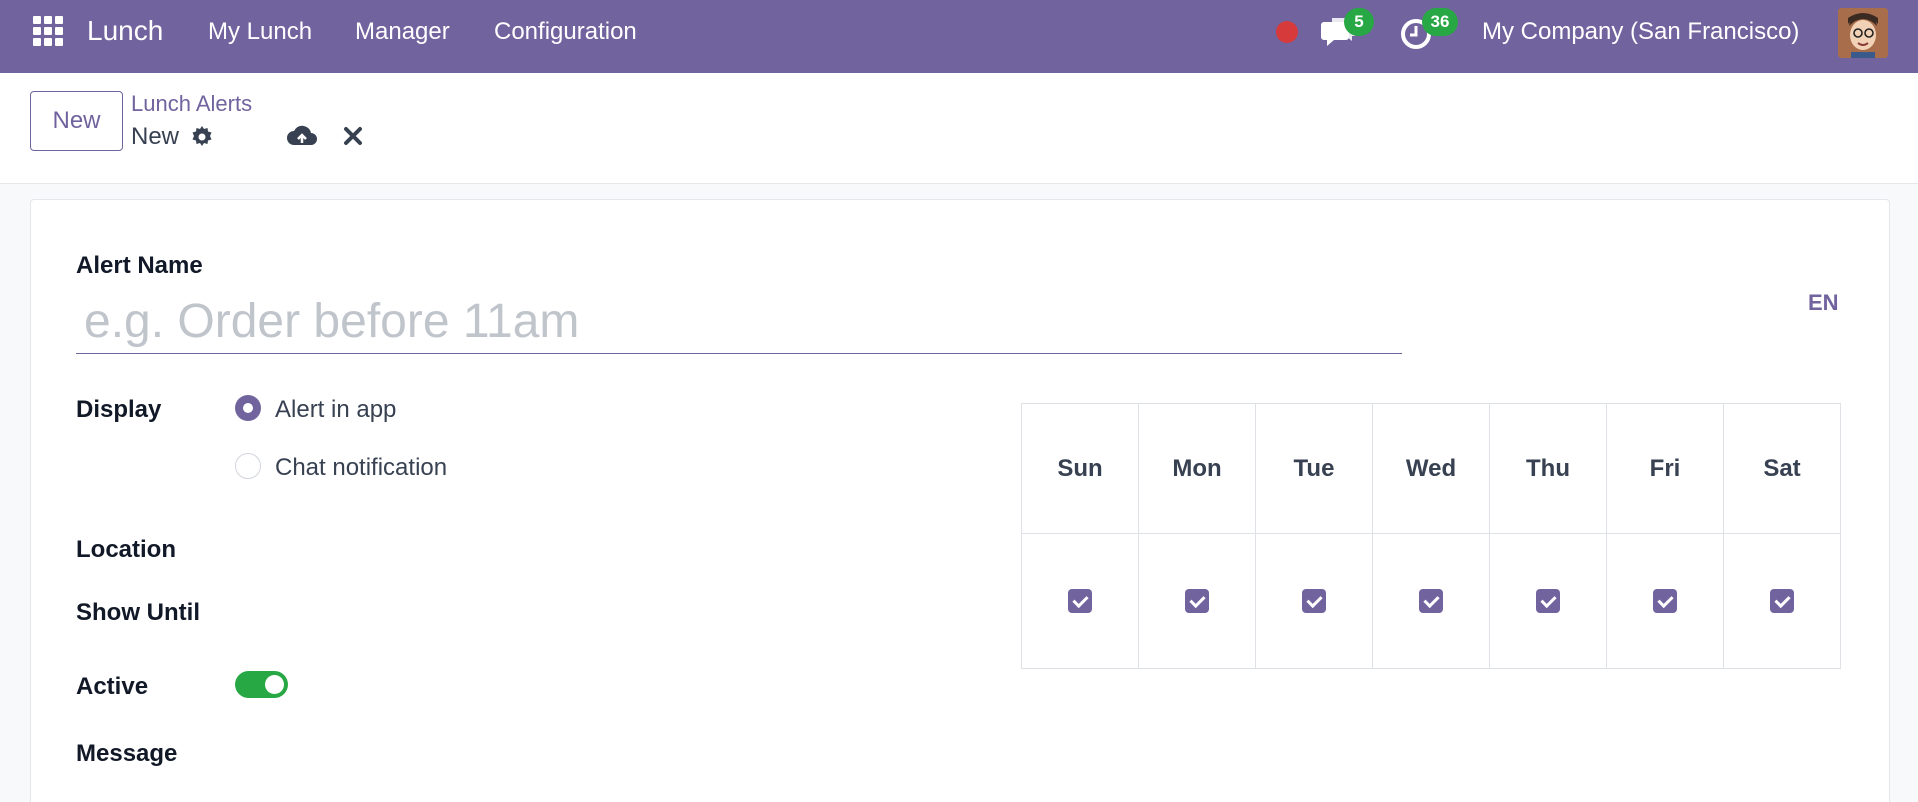 Image resolution: width=1918 pixels, height=802 pixels. I want to click on alert-name-input, so click(739, 322).